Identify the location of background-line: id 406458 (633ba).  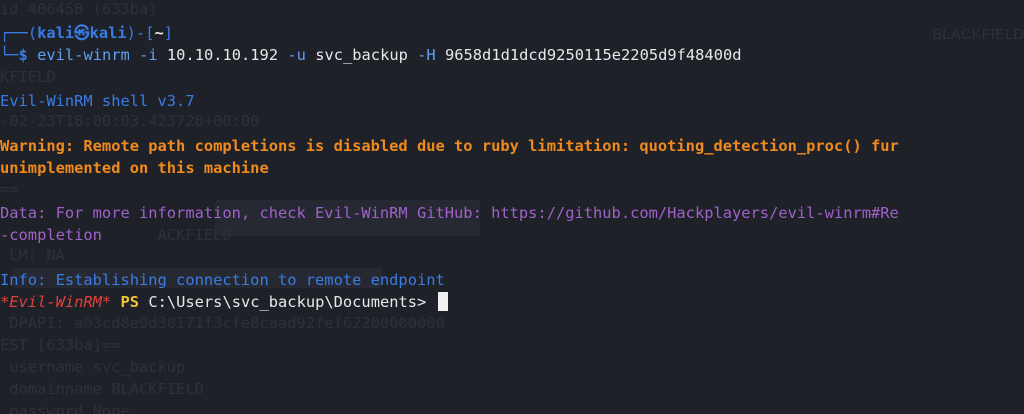
(79, 9).